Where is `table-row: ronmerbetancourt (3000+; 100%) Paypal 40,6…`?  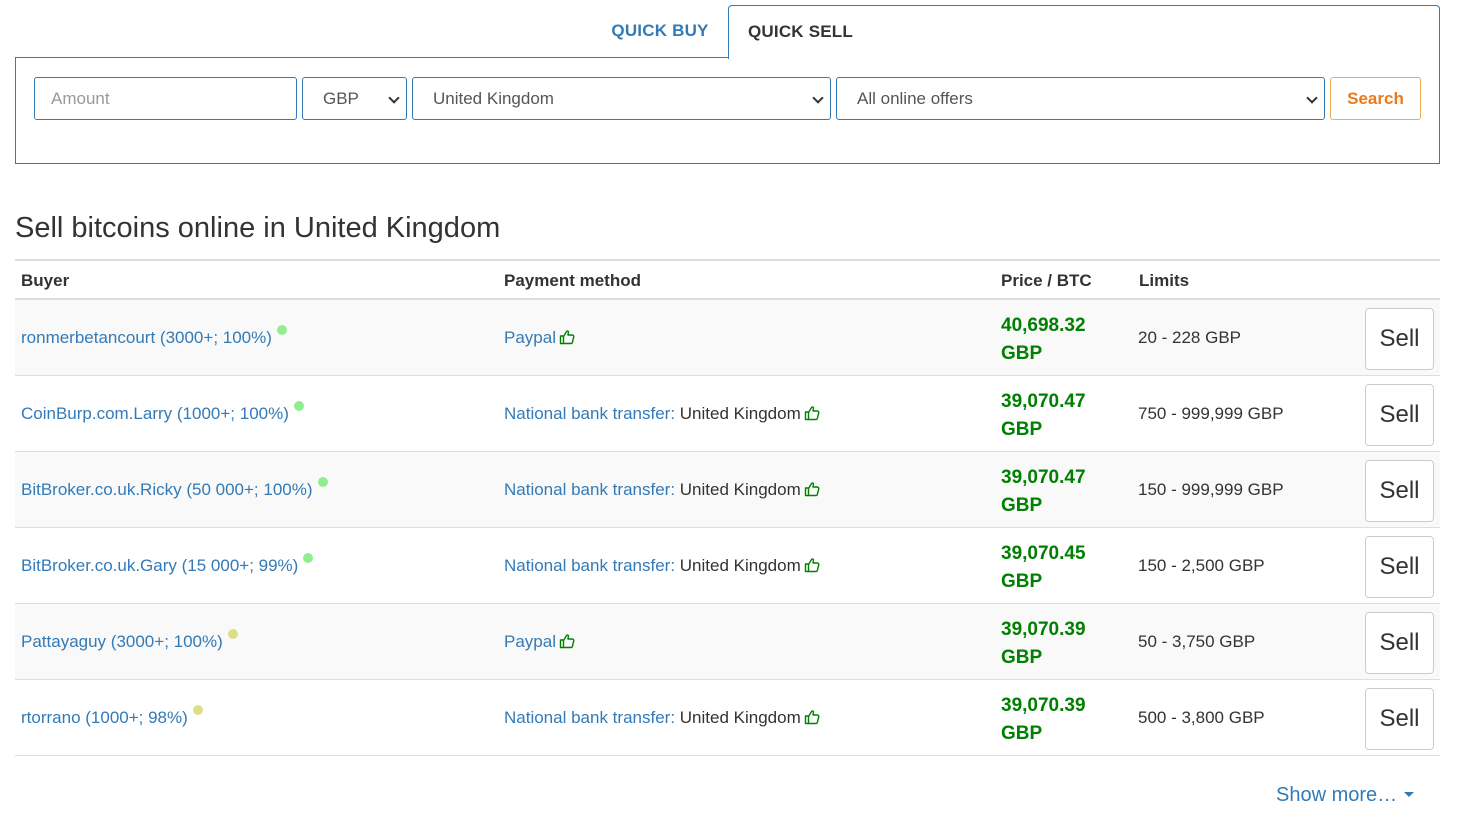 table-row: ronmerbetancourt (3000+; 100%) Paypal 40,6… is located at coordinates (727, 338).